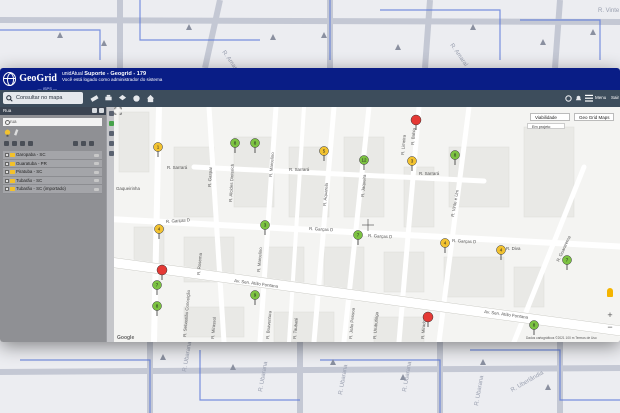 The height and width of the screenshot is (413, 620). What do you see at coordinates (546, 126) in the screenshot?
I see `project-filter-toggle: Em projeto` at bounding box center [546, 126].